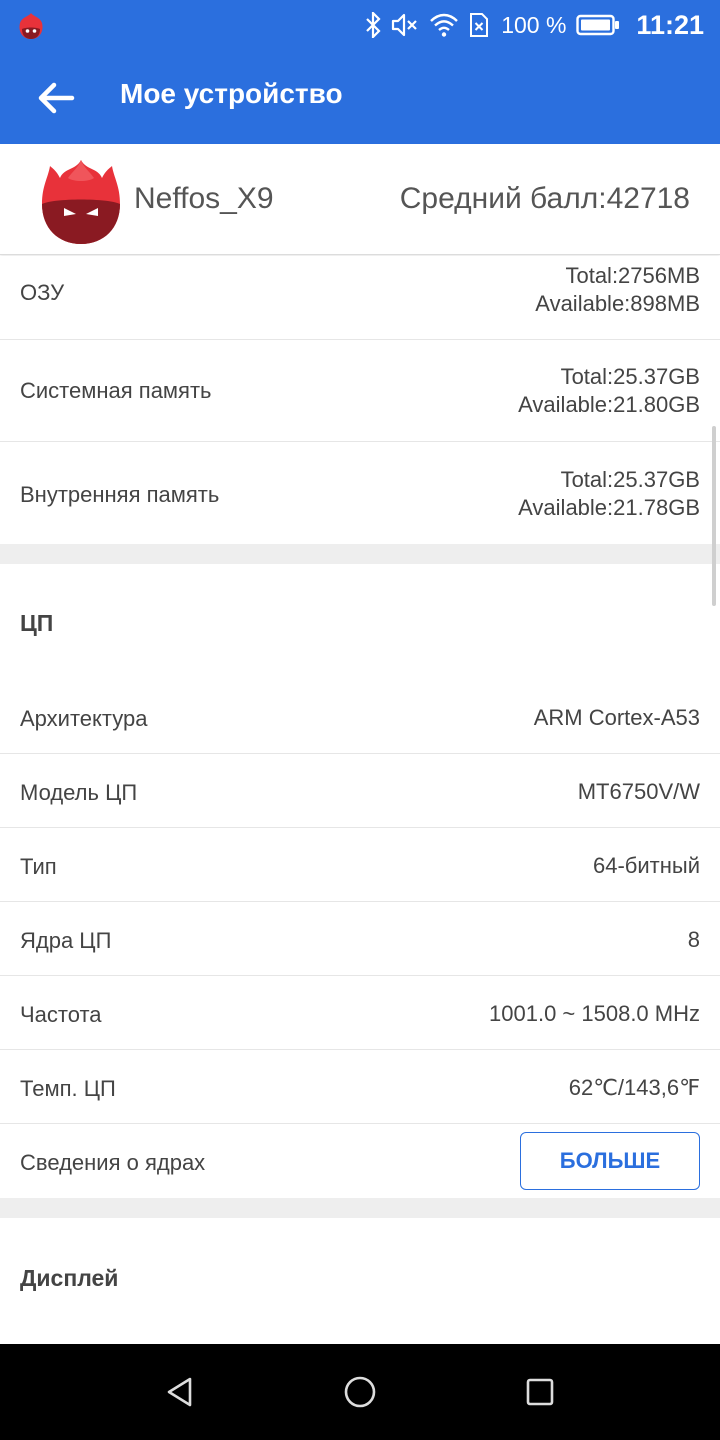  Describe the element at coordinates (617, 290) in the screenshot. I see `row-value: Total:2756MB Available:898MB` at that location.